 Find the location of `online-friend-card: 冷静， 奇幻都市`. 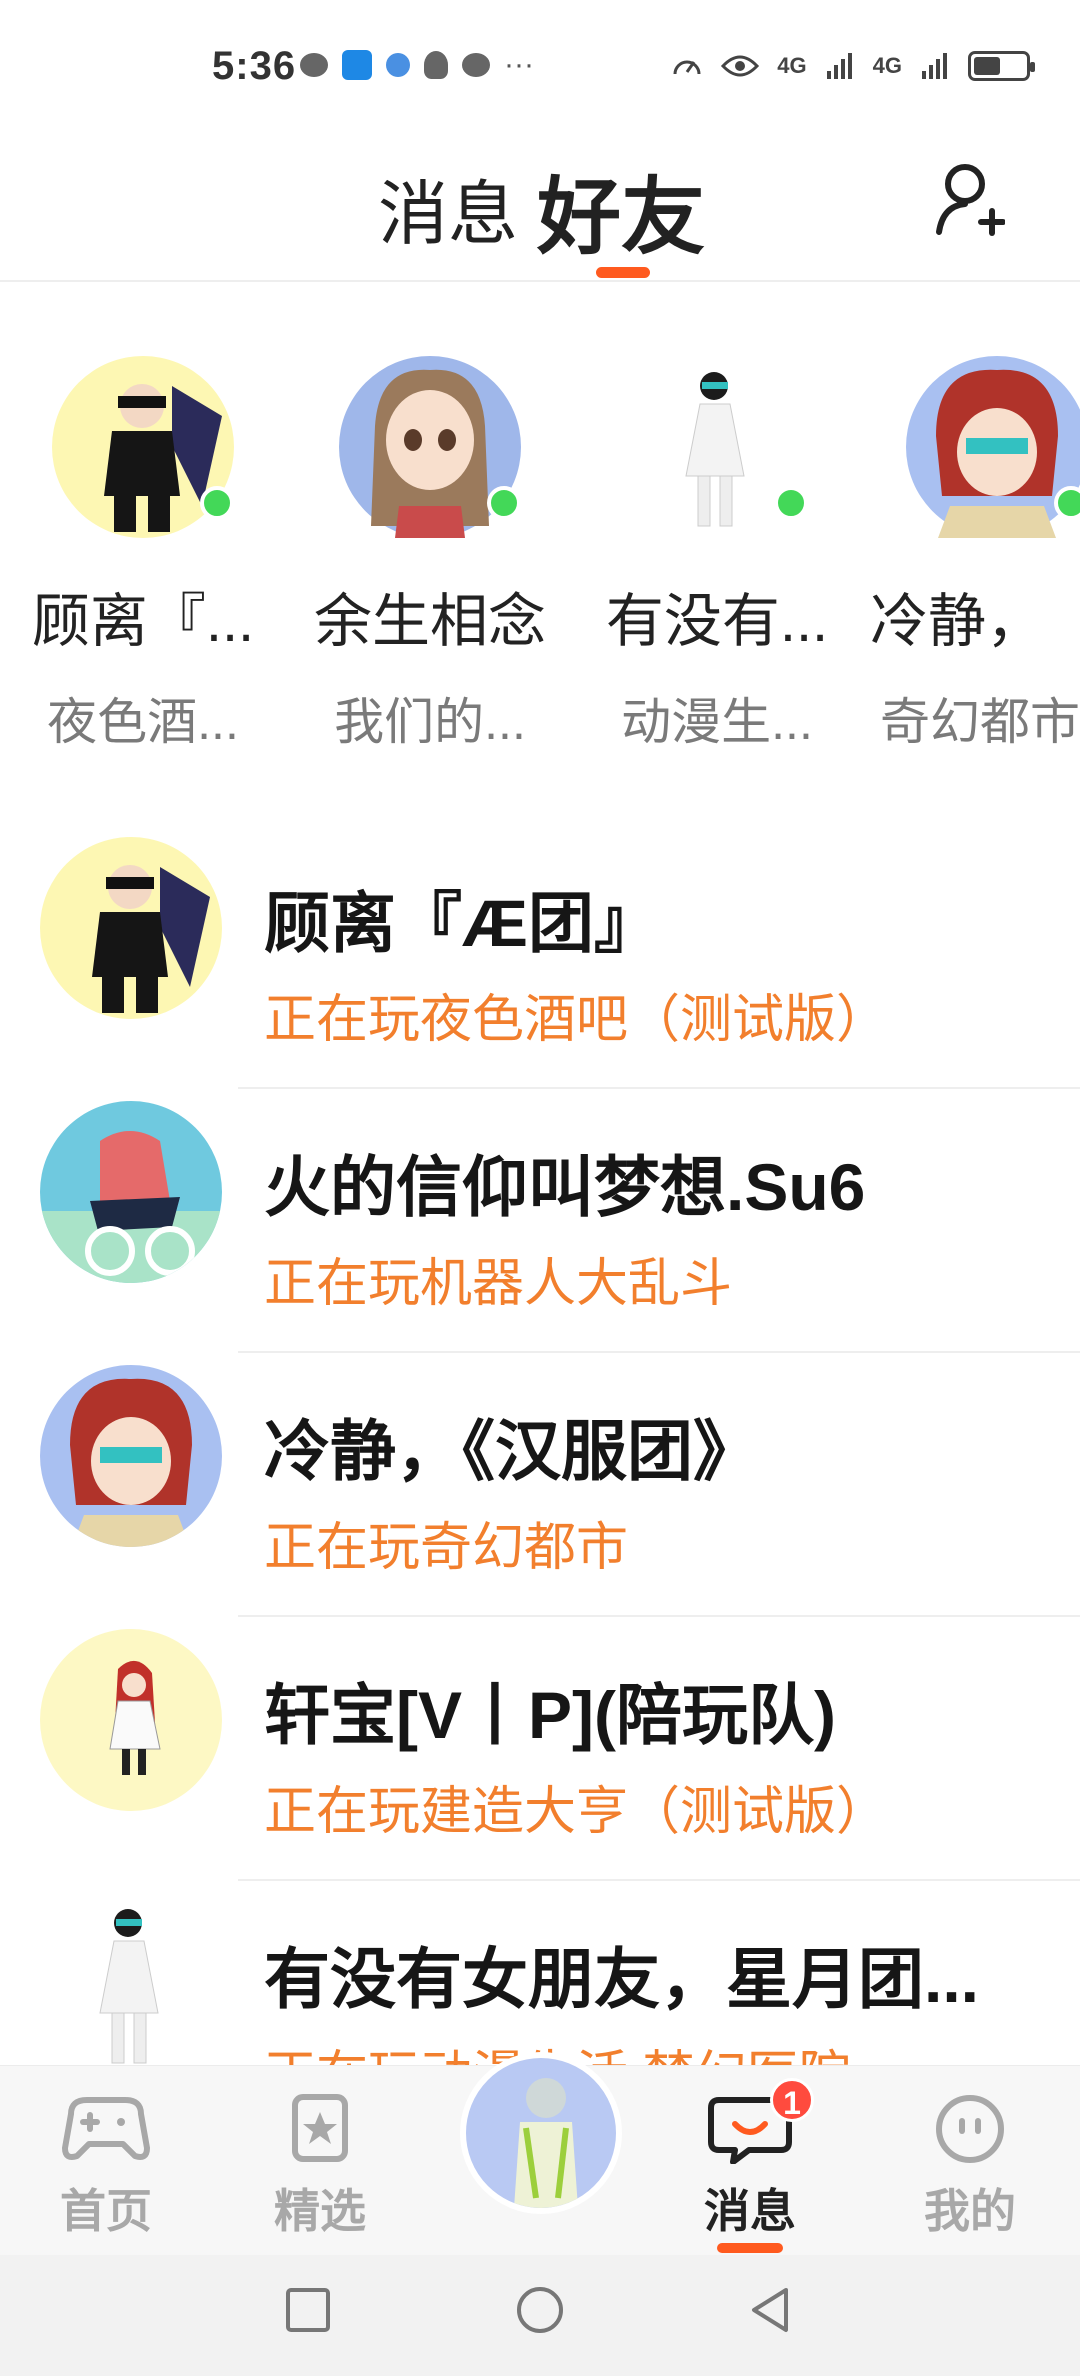

online-friend-card: 冷静， 奇幻都市 is located at coordinates (971, 555).